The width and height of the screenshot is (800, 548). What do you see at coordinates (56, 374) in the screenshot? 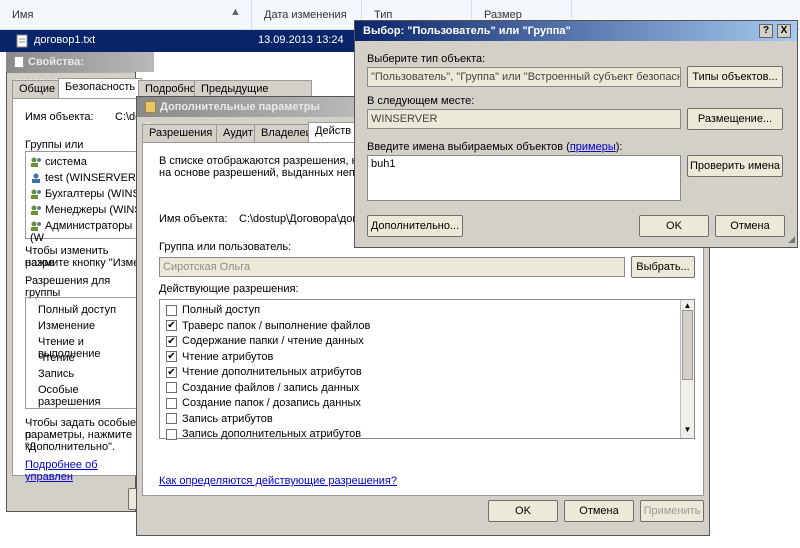
I see `perm-item: Запись` at bounding box center [56, 374].